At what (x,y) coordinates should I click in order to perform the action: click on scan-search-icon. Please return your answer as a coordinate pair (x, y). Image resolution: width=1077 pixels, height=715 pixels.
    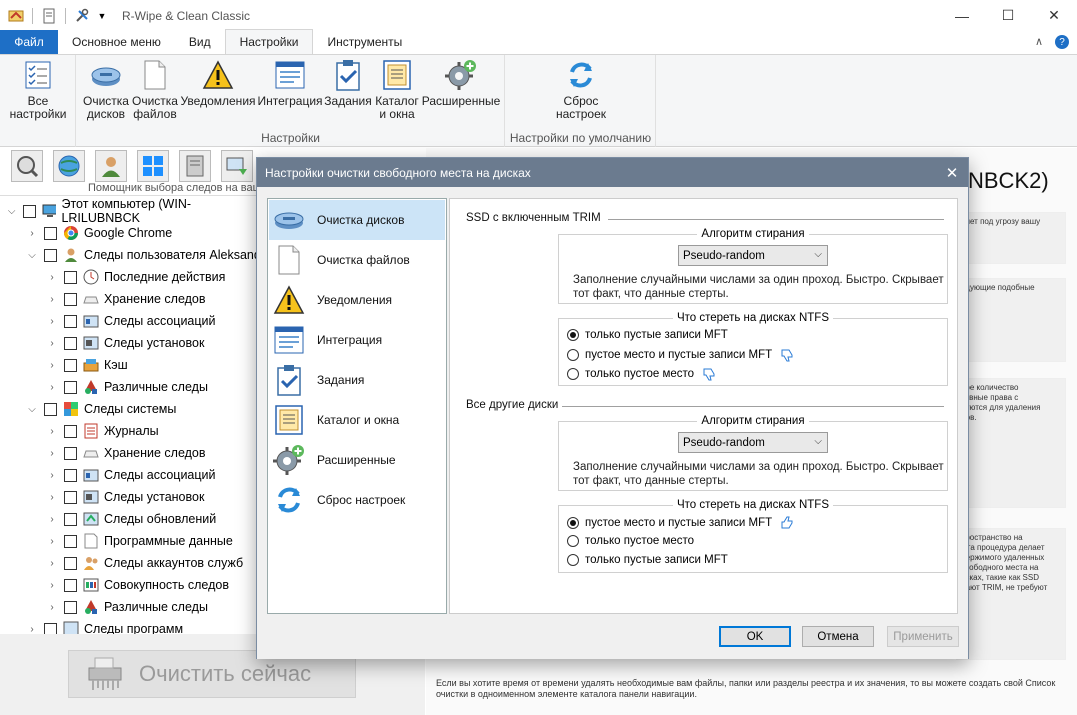
    Looking at the image, I should click on (27, 166).